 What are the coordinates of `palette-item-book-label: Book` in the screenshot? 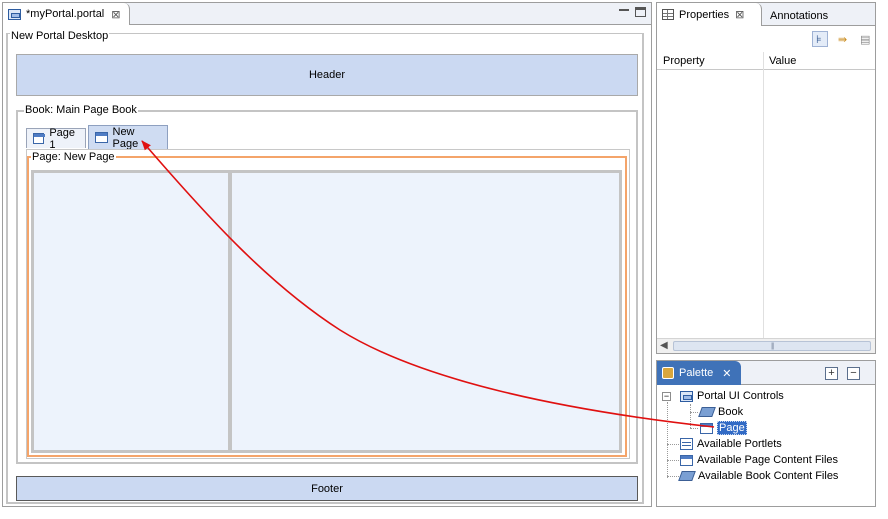 It's located at (731, 412).